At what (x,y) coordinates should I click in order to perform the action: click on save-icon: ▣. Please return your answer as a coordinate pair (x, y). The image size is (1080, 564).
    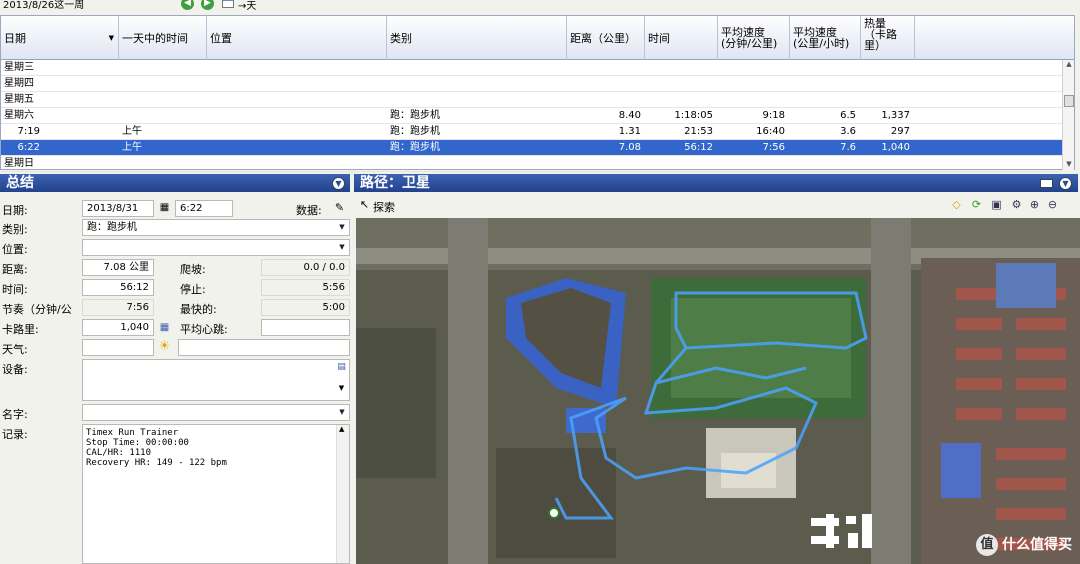
    Looking at the image, I should click on (996, 204).